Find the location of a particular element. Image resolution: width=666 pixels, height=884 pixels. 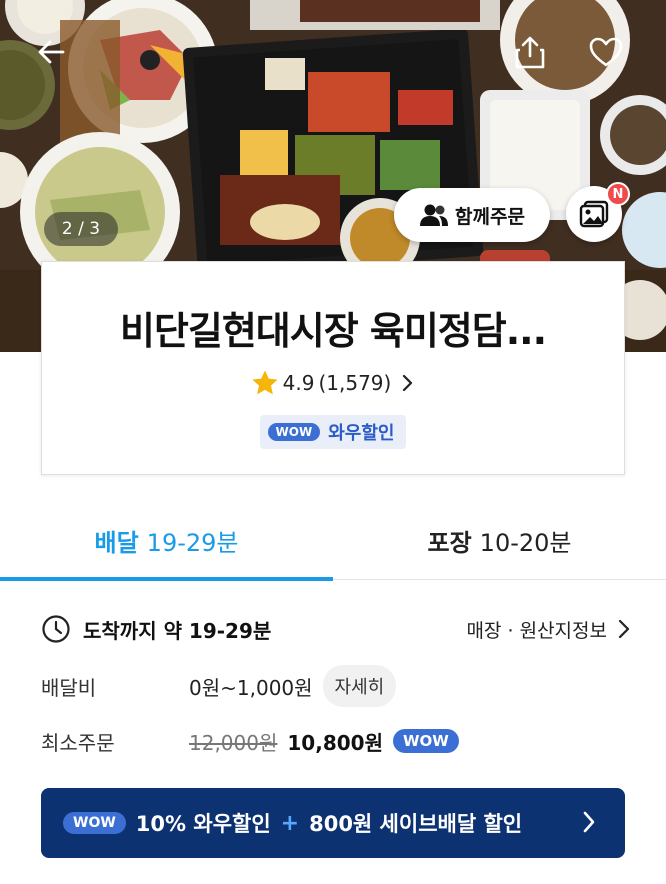

tab-delivery-label: 배달 is located at coordinates (116, 542).